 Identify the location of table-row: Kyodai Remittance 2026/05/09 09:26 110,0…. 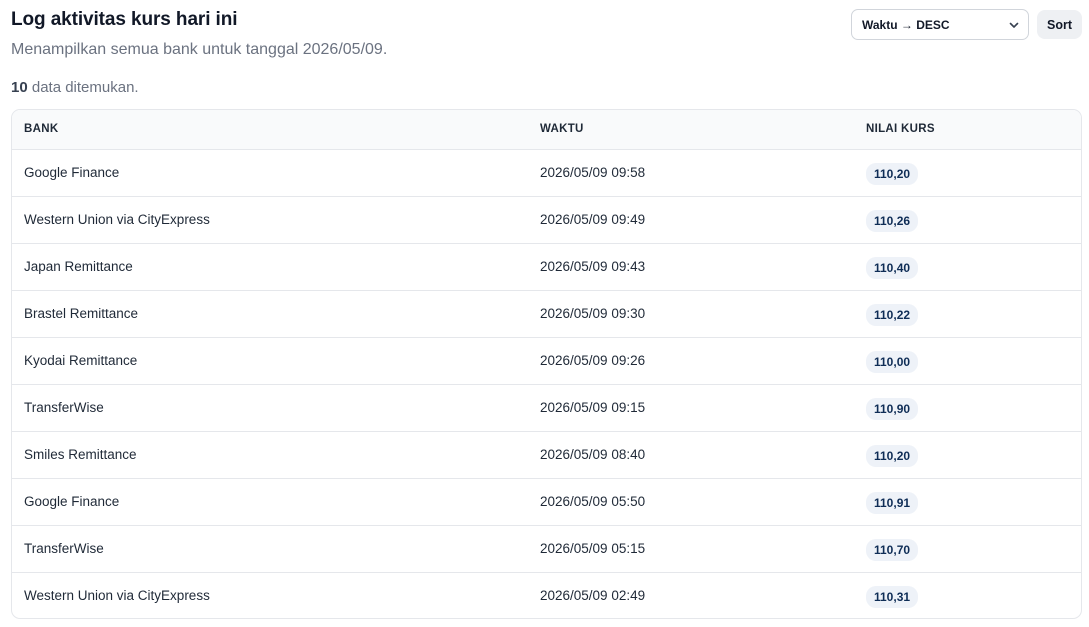
(546, 361).